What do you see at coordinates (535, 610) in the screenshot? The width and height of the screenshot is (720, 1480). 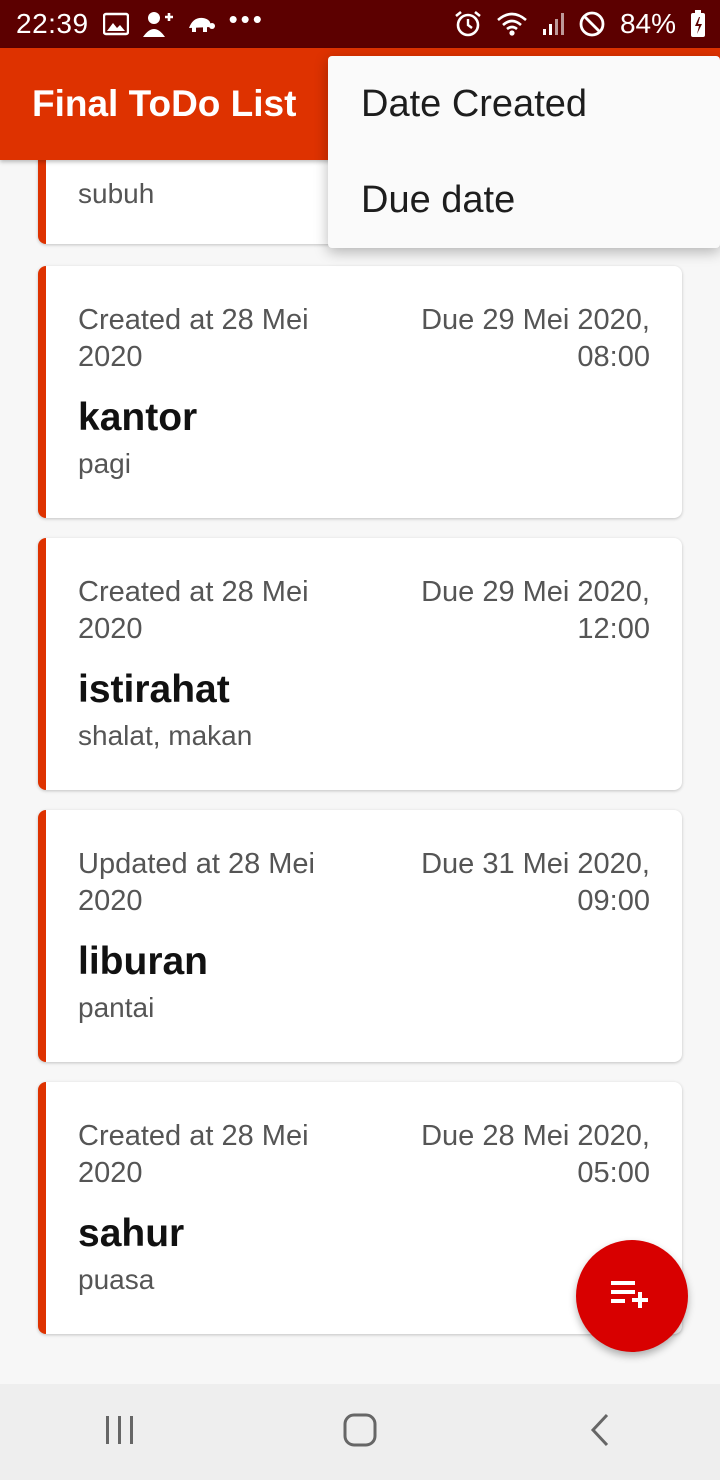 I see `todo-due-date: Due 29 Mei 2020, 12:00` at bounding box center [535, 610].